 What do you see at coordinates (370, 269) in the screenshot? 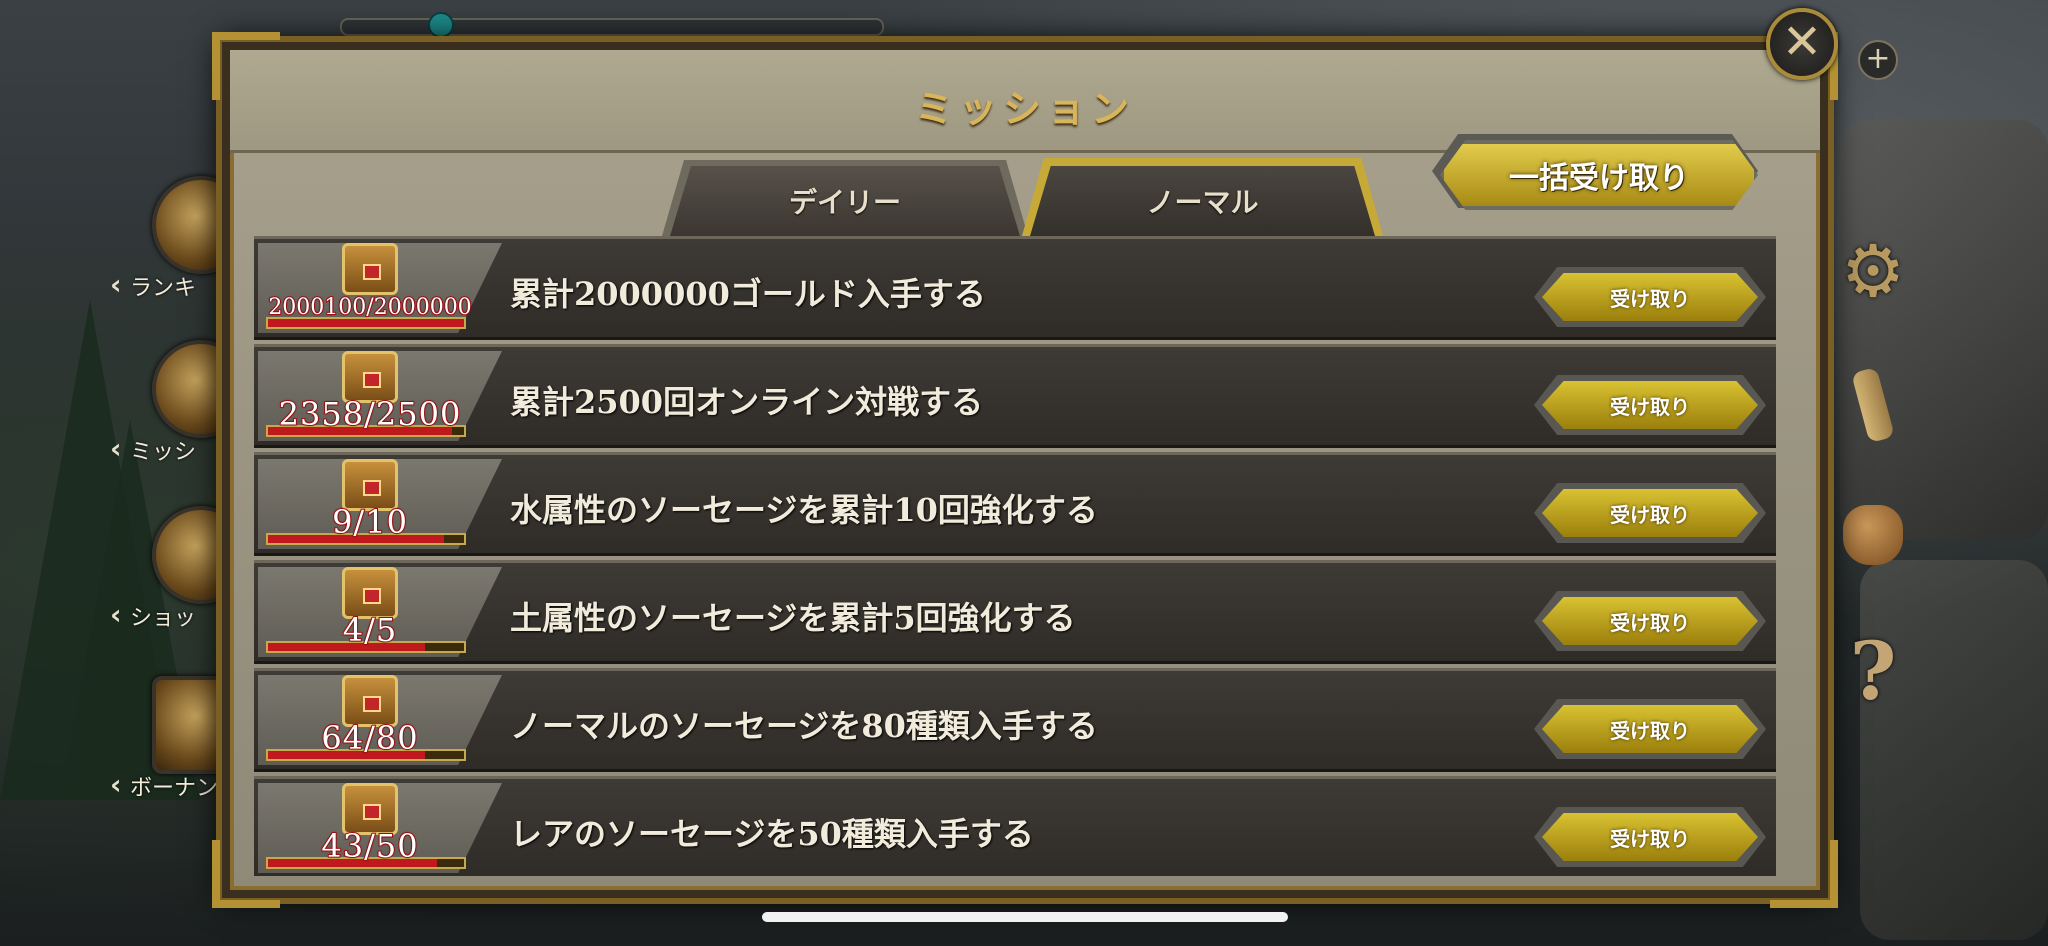
I see `treasure-chest-icon` at bounding box center [370, 269].